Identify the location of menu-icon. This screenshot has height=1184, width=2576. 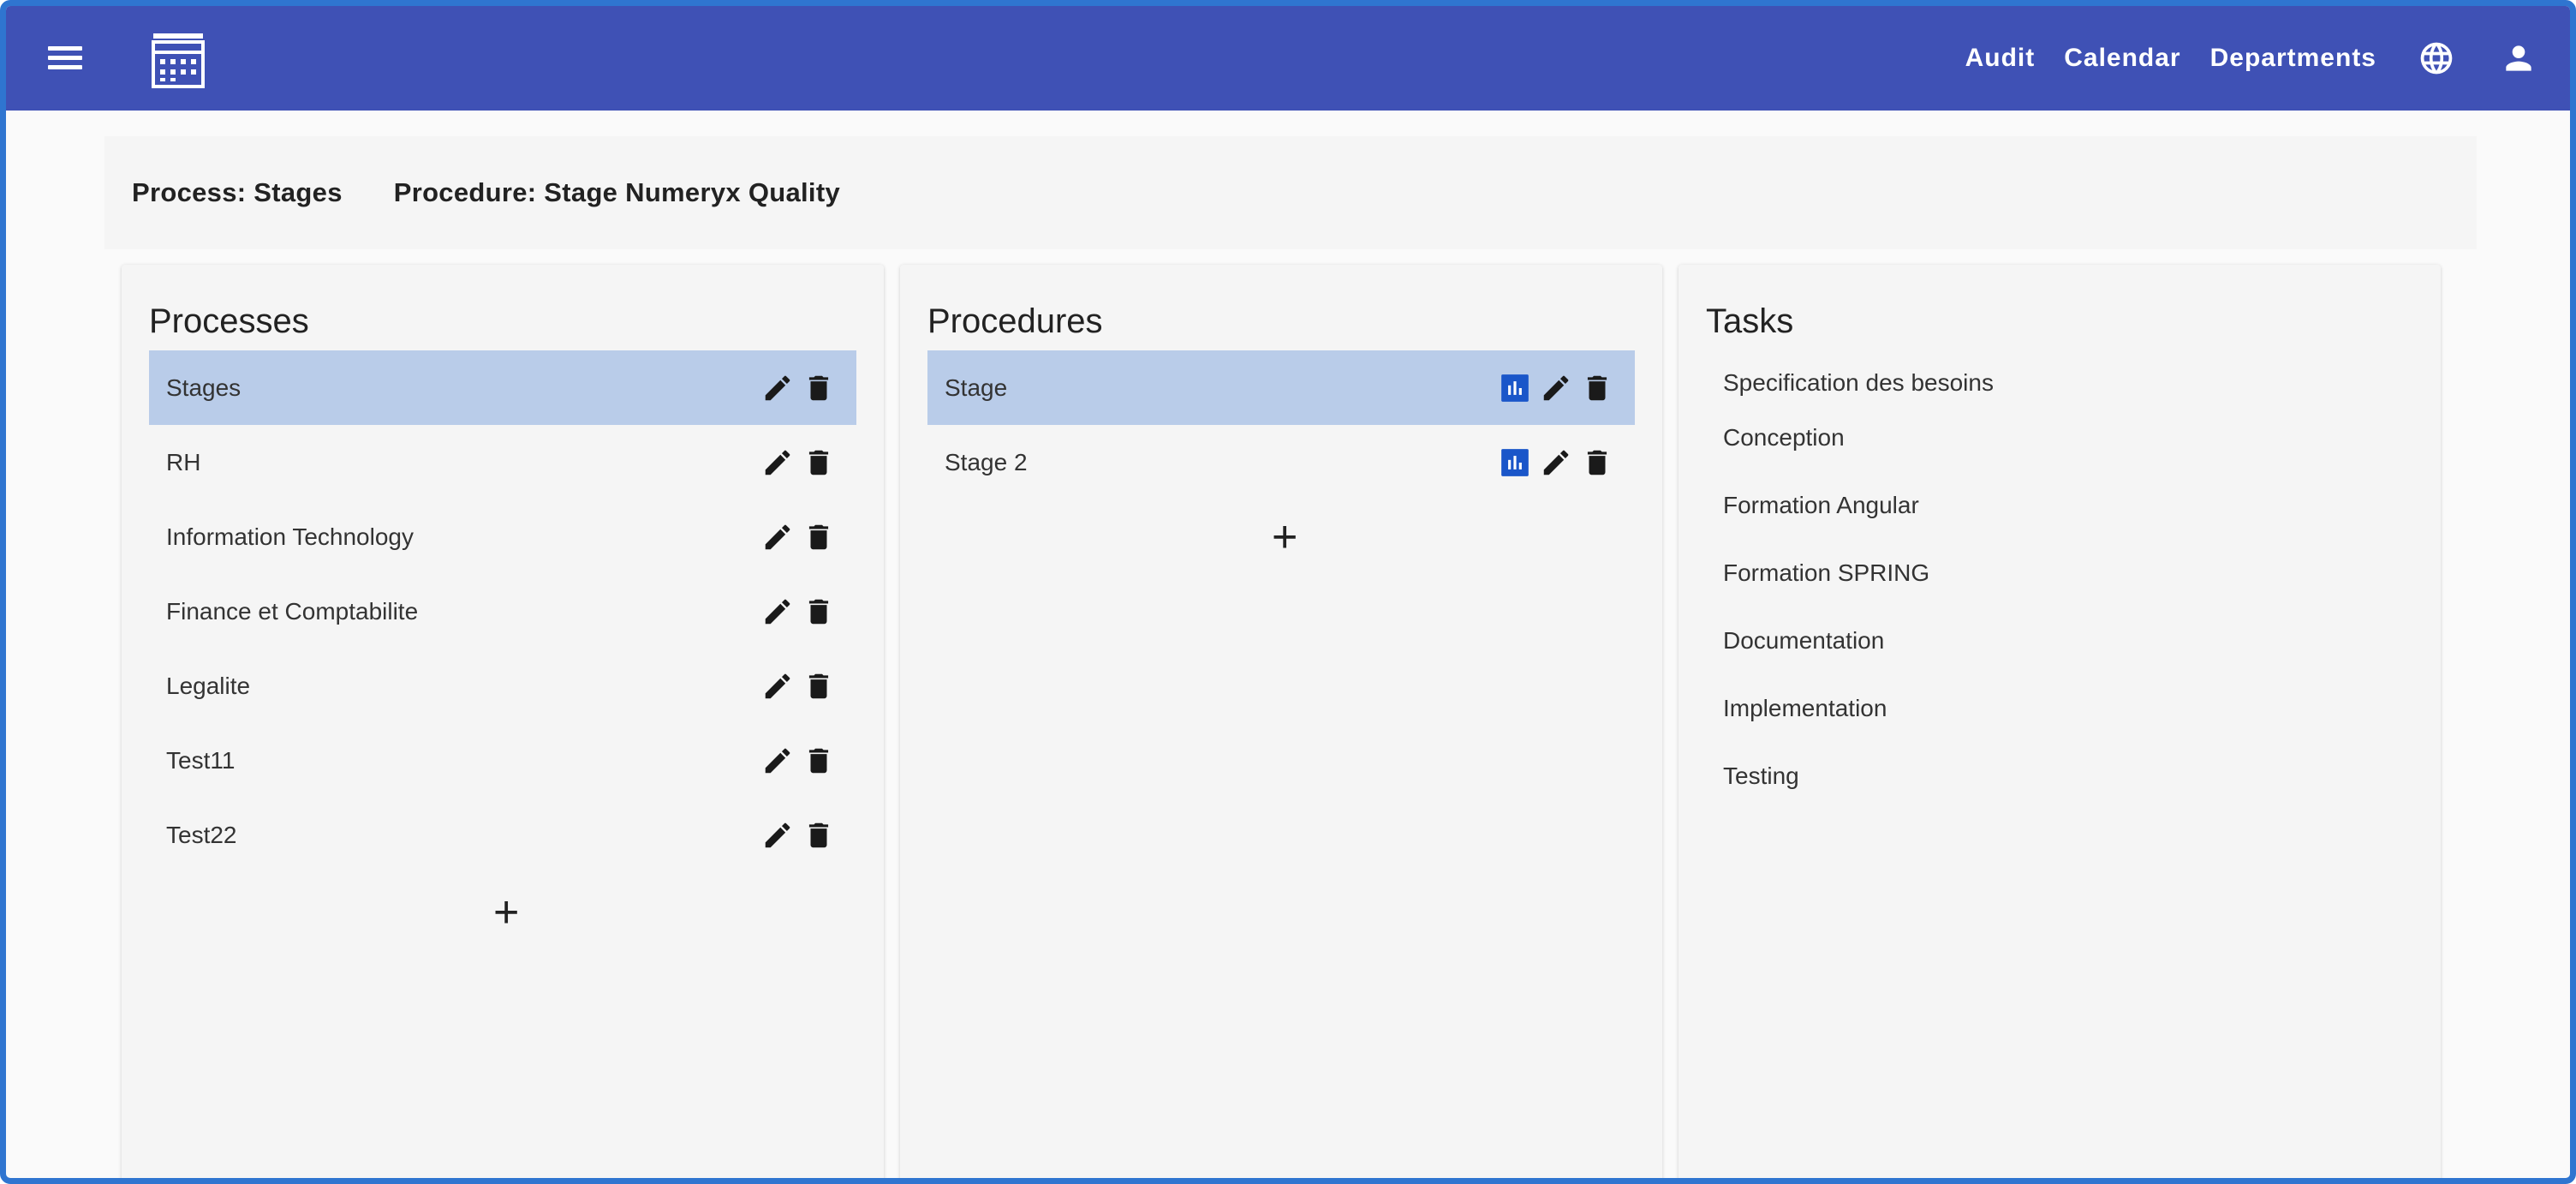
(65, 58).